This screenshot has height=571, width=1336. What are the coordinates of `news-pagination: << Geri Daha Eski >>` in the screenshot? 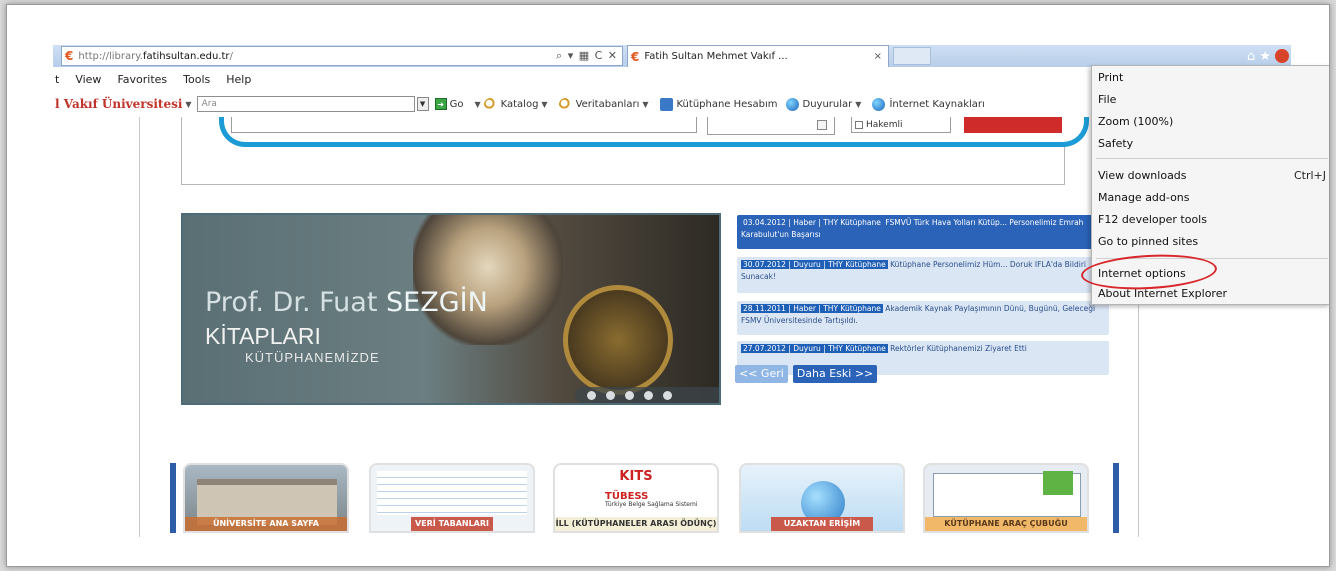 It's located at (806, 374).